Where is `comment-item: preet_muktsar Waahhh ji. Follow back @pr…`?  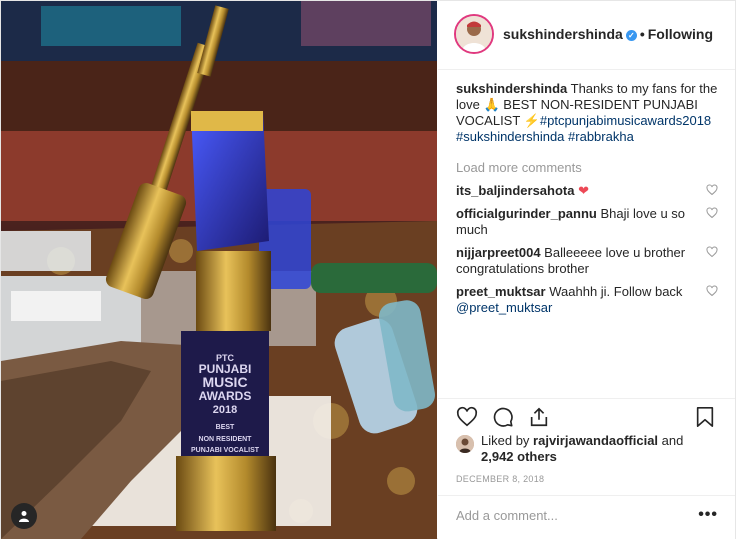
comment-item: preet_muktsar Waahhh ji. Follow back @pr… is located at coordinates (587, 300).